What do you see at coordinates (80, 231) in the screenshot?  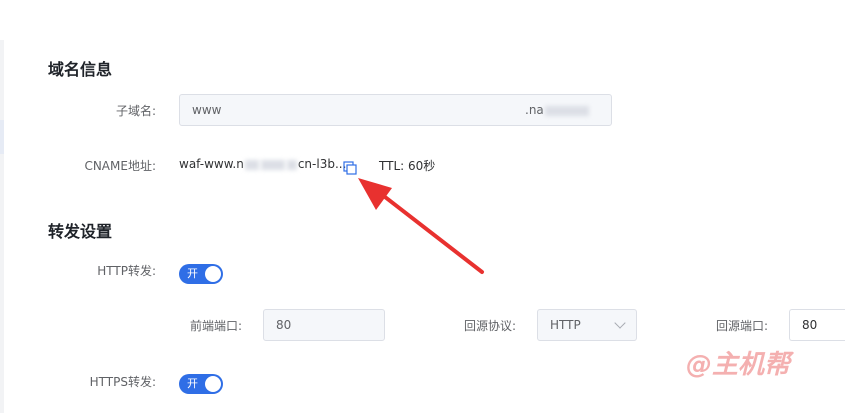 I see `forwarding-title: 转发设置` at bounding box center [80, 231].